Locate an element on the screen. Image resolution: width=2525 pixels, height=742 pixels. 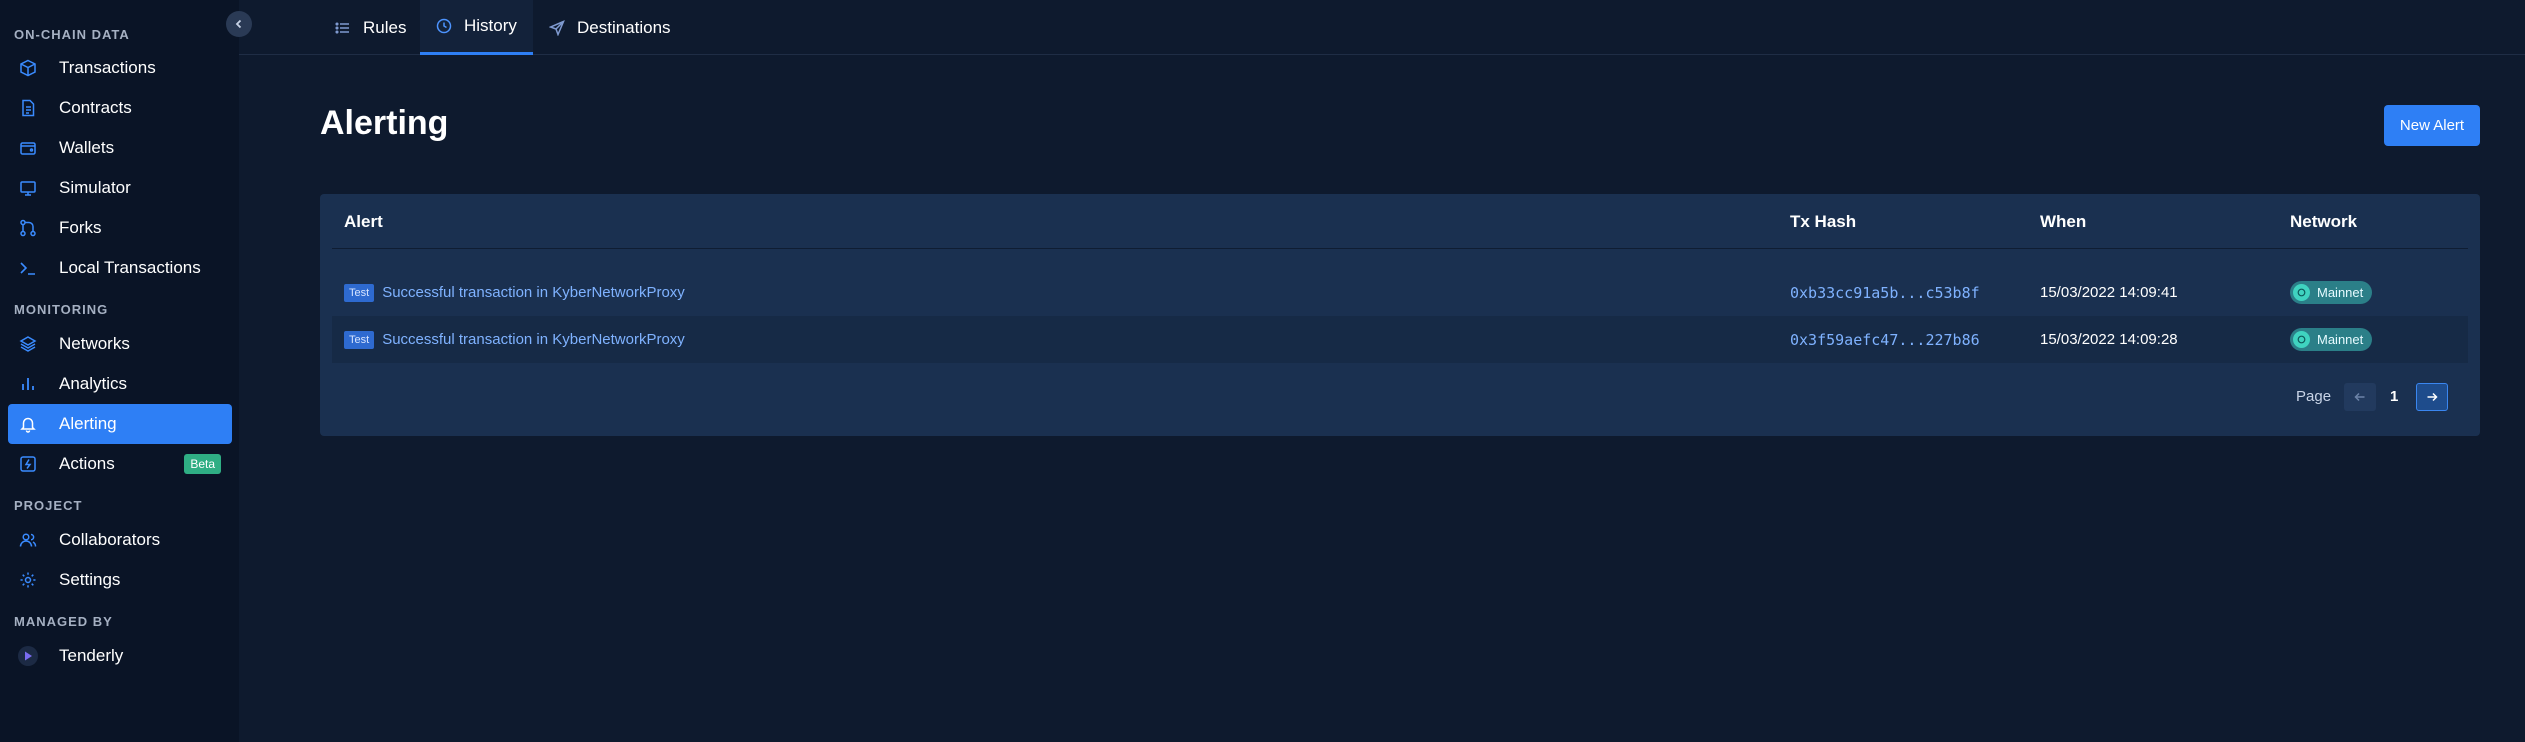
collapse-sidebar-button is located at coordinates (239, 24).